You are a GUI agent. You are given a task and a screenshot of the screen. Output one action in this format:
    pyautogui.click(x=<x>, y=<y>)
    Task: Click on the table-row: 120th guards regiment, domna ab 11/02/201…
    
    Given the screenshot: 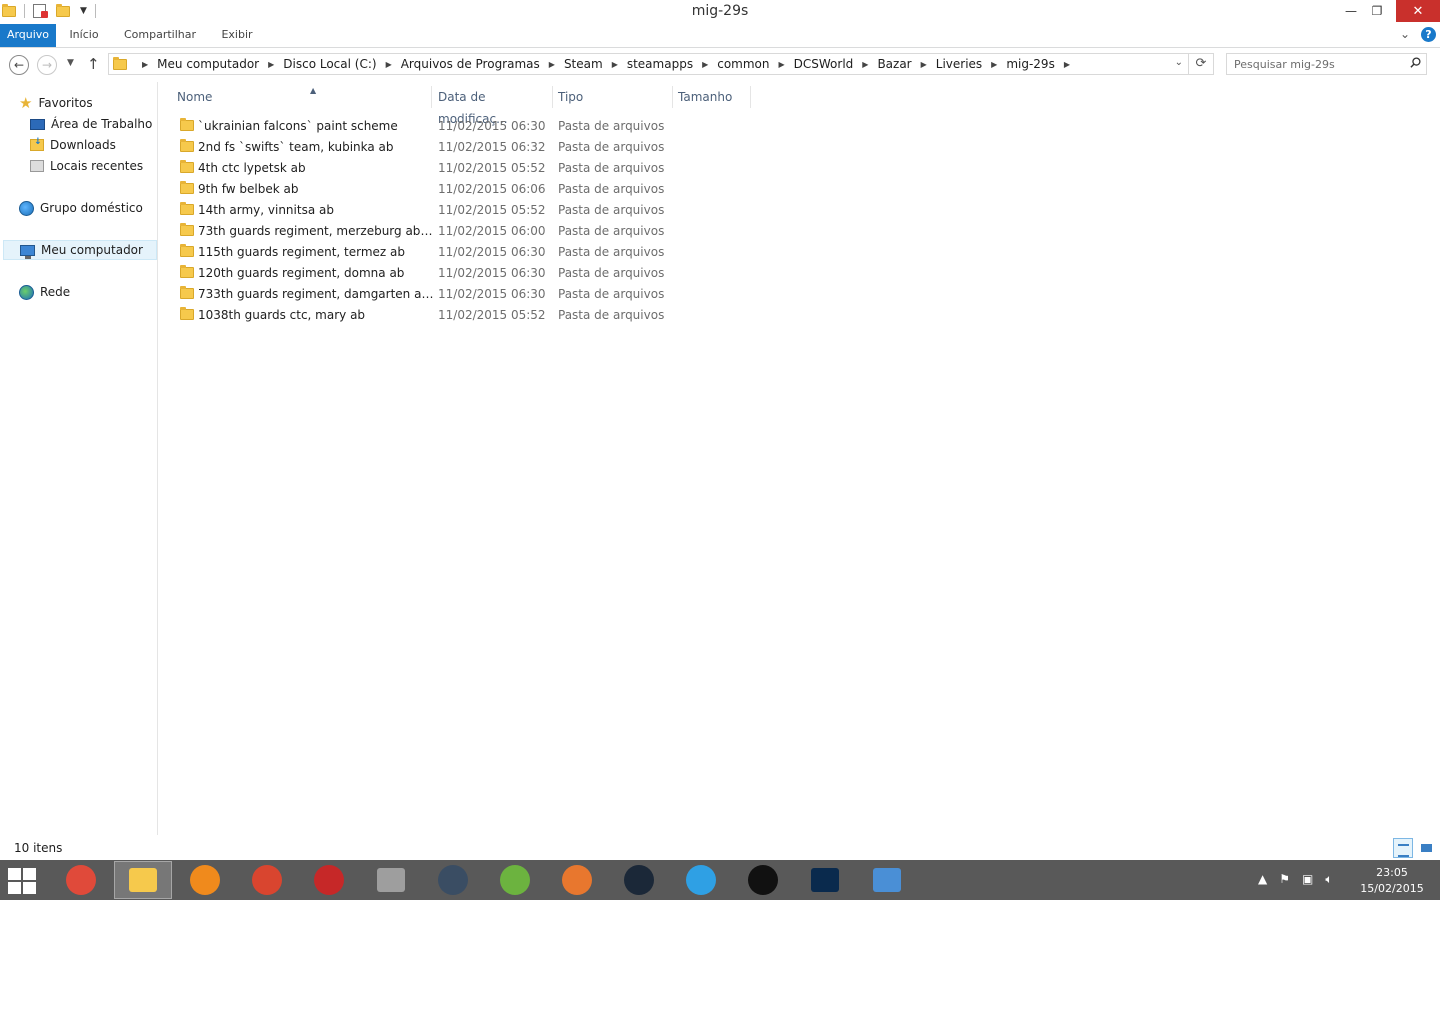 What is the action you would take?
    pyautogui.click(x=435, y=272)
    